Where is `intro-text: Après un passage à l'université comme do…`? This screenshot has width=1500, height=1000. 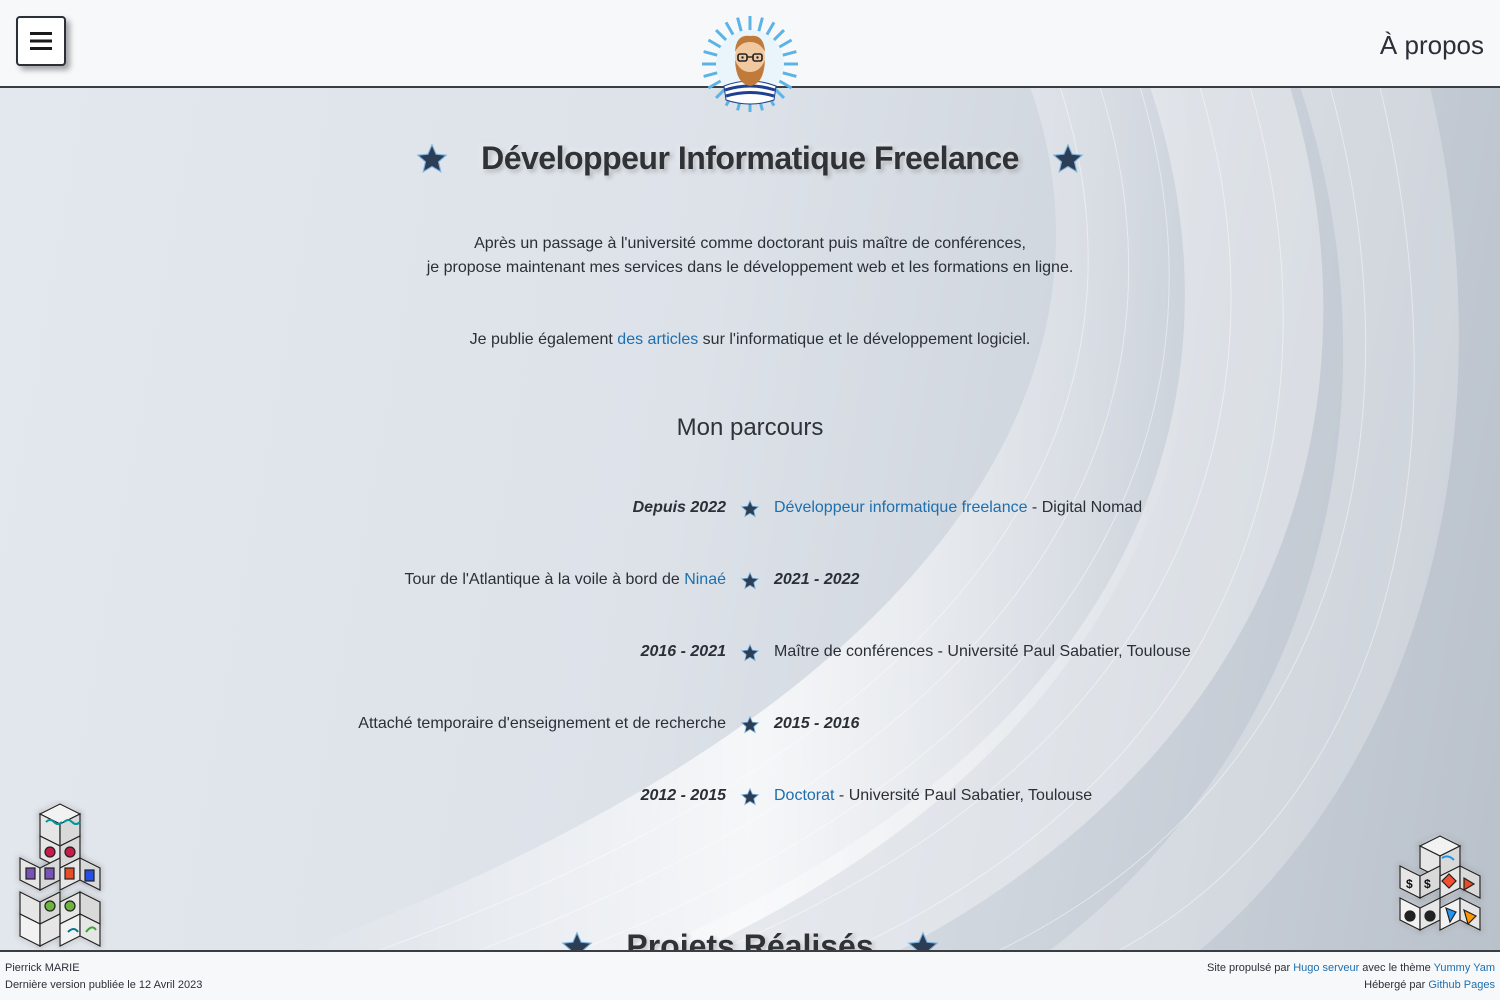 intro-text: Après un passage à l'université comme do… is located at coordinates (750, 256).